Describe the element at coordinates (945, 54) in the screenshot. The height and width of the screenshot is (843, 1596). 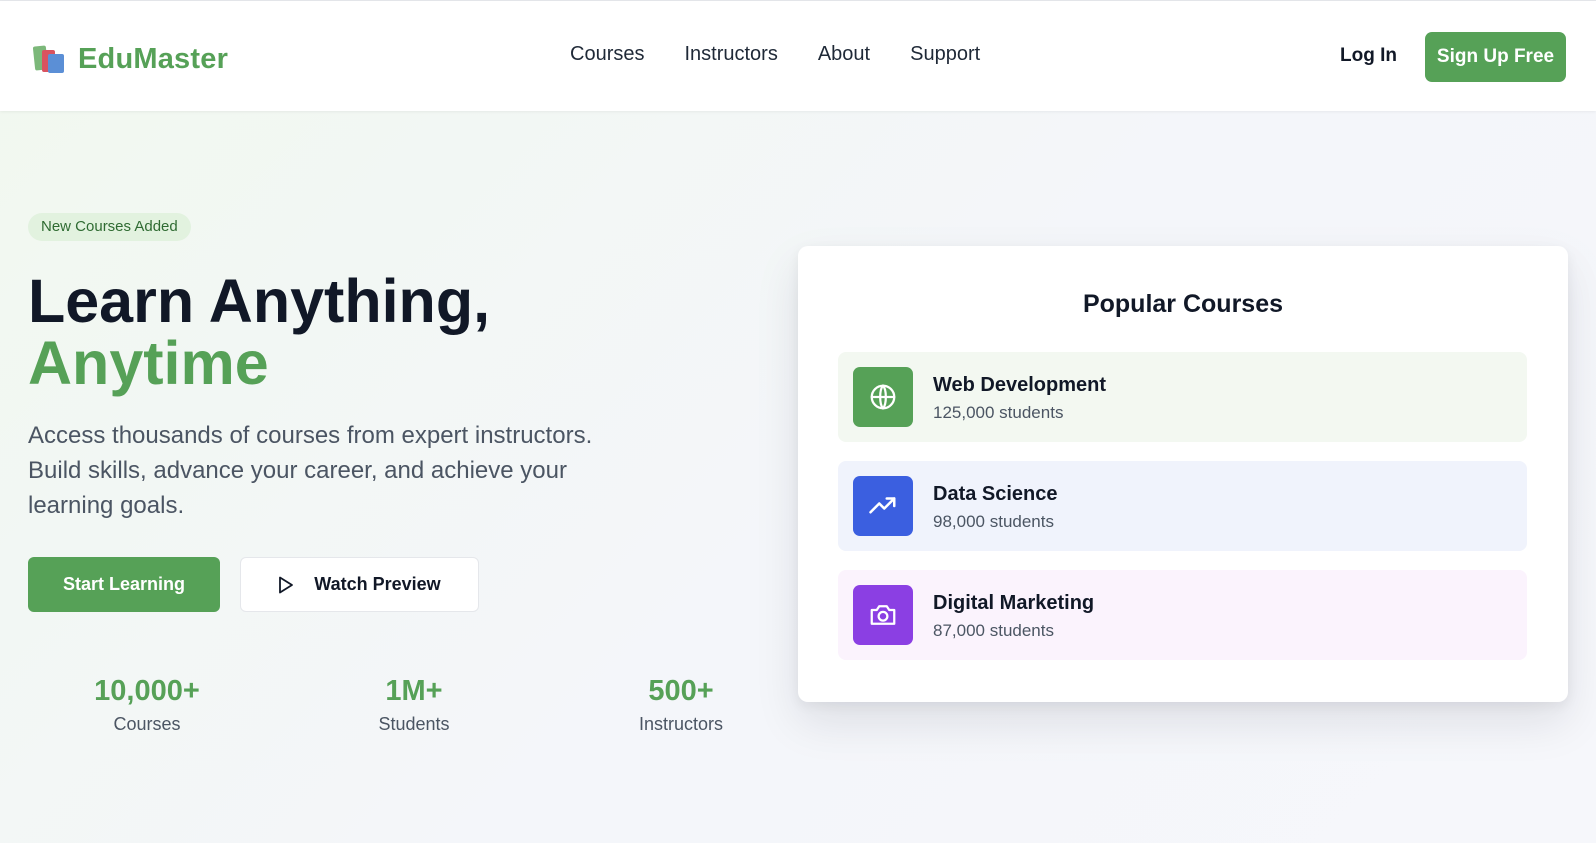
I see `nav-support: Support` at that location.